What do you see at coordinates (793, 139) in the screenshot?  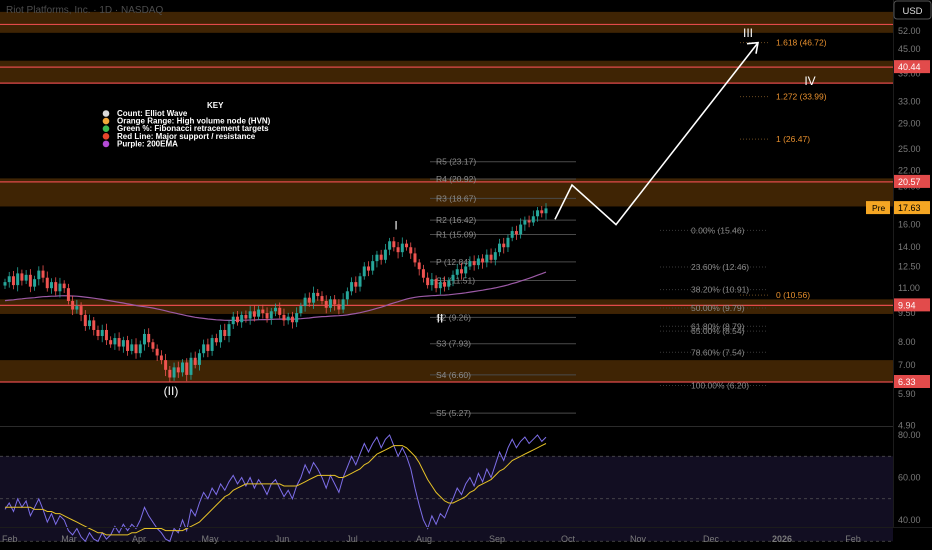 I see `ext-label: 1 (26.47)` at bounding box center [793, 139].